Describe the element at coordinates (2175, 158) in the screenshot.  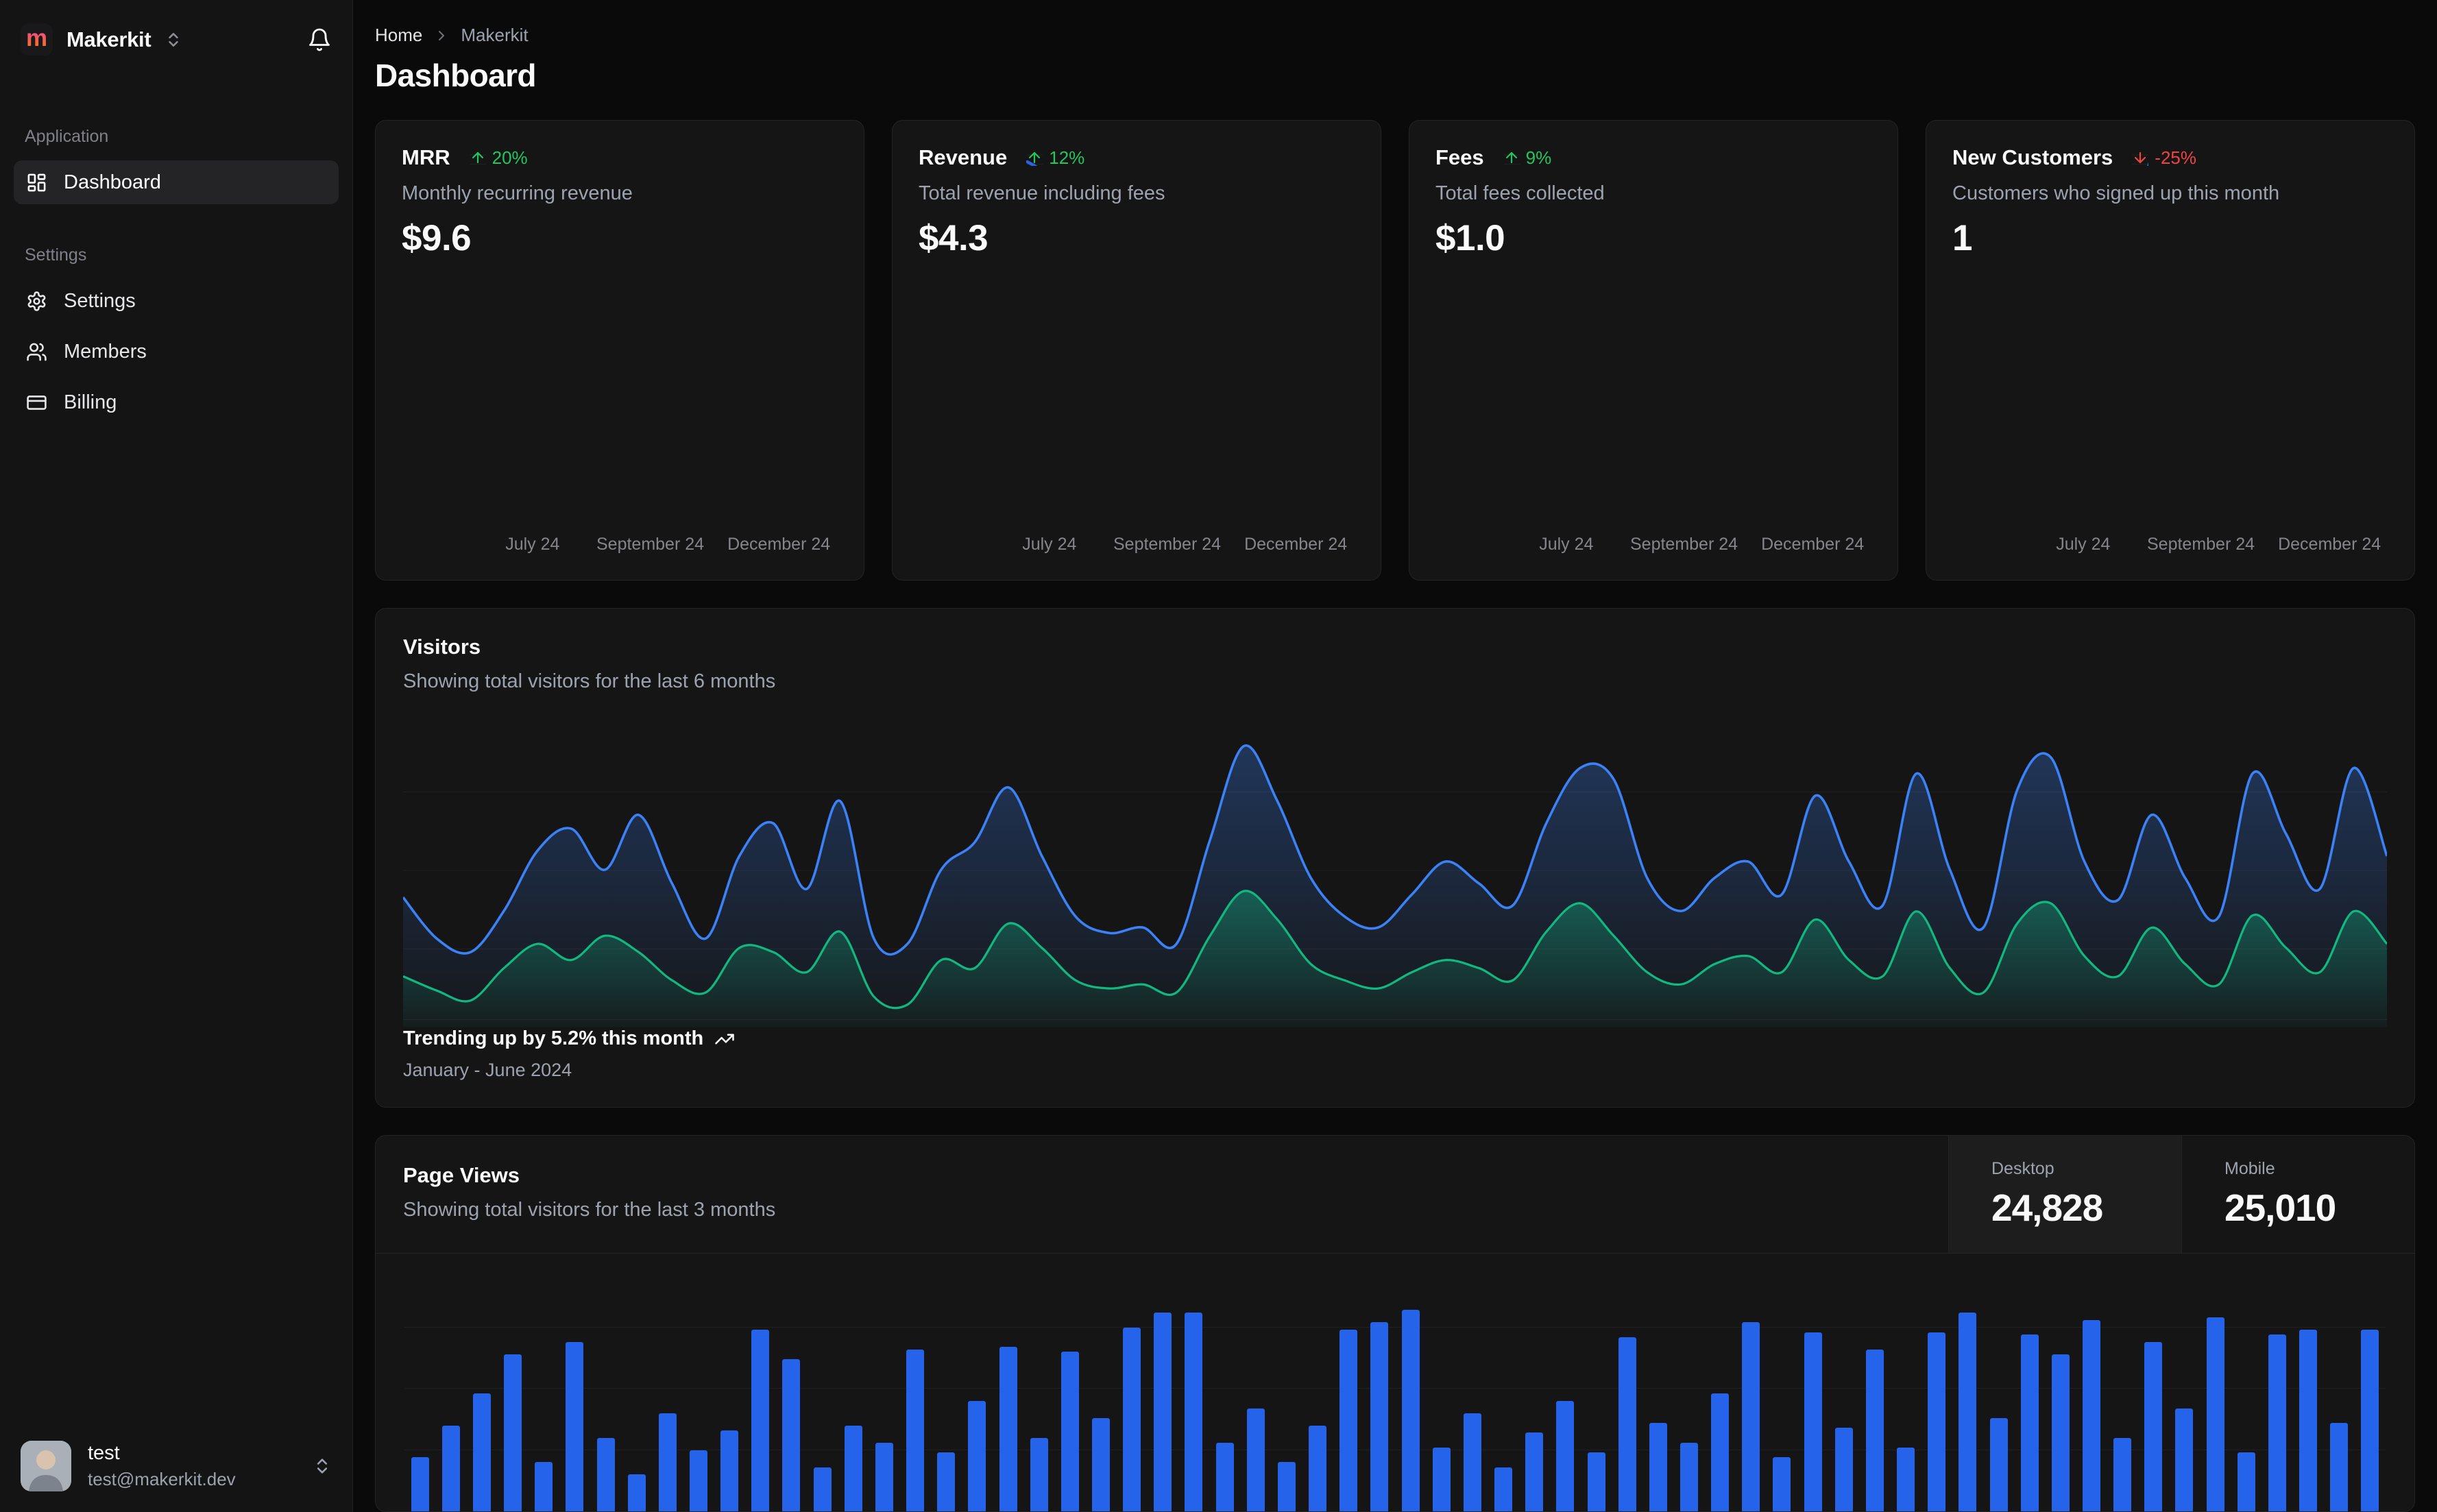
I see `stat-delta-value: -25%` at that location.